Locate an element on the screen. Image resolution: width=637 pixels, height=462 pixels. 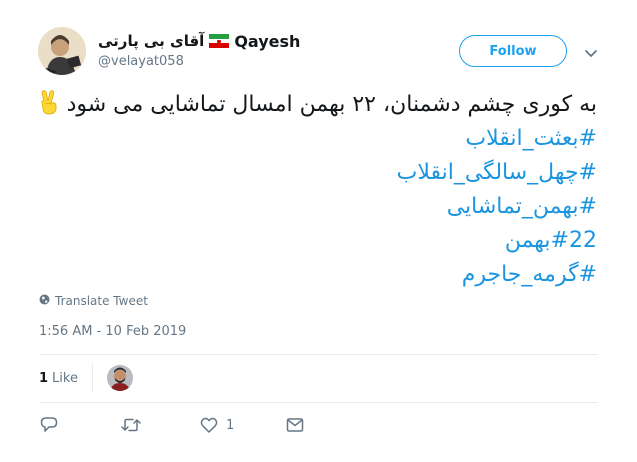
direct-message-button is located at coordinates (295, 425).